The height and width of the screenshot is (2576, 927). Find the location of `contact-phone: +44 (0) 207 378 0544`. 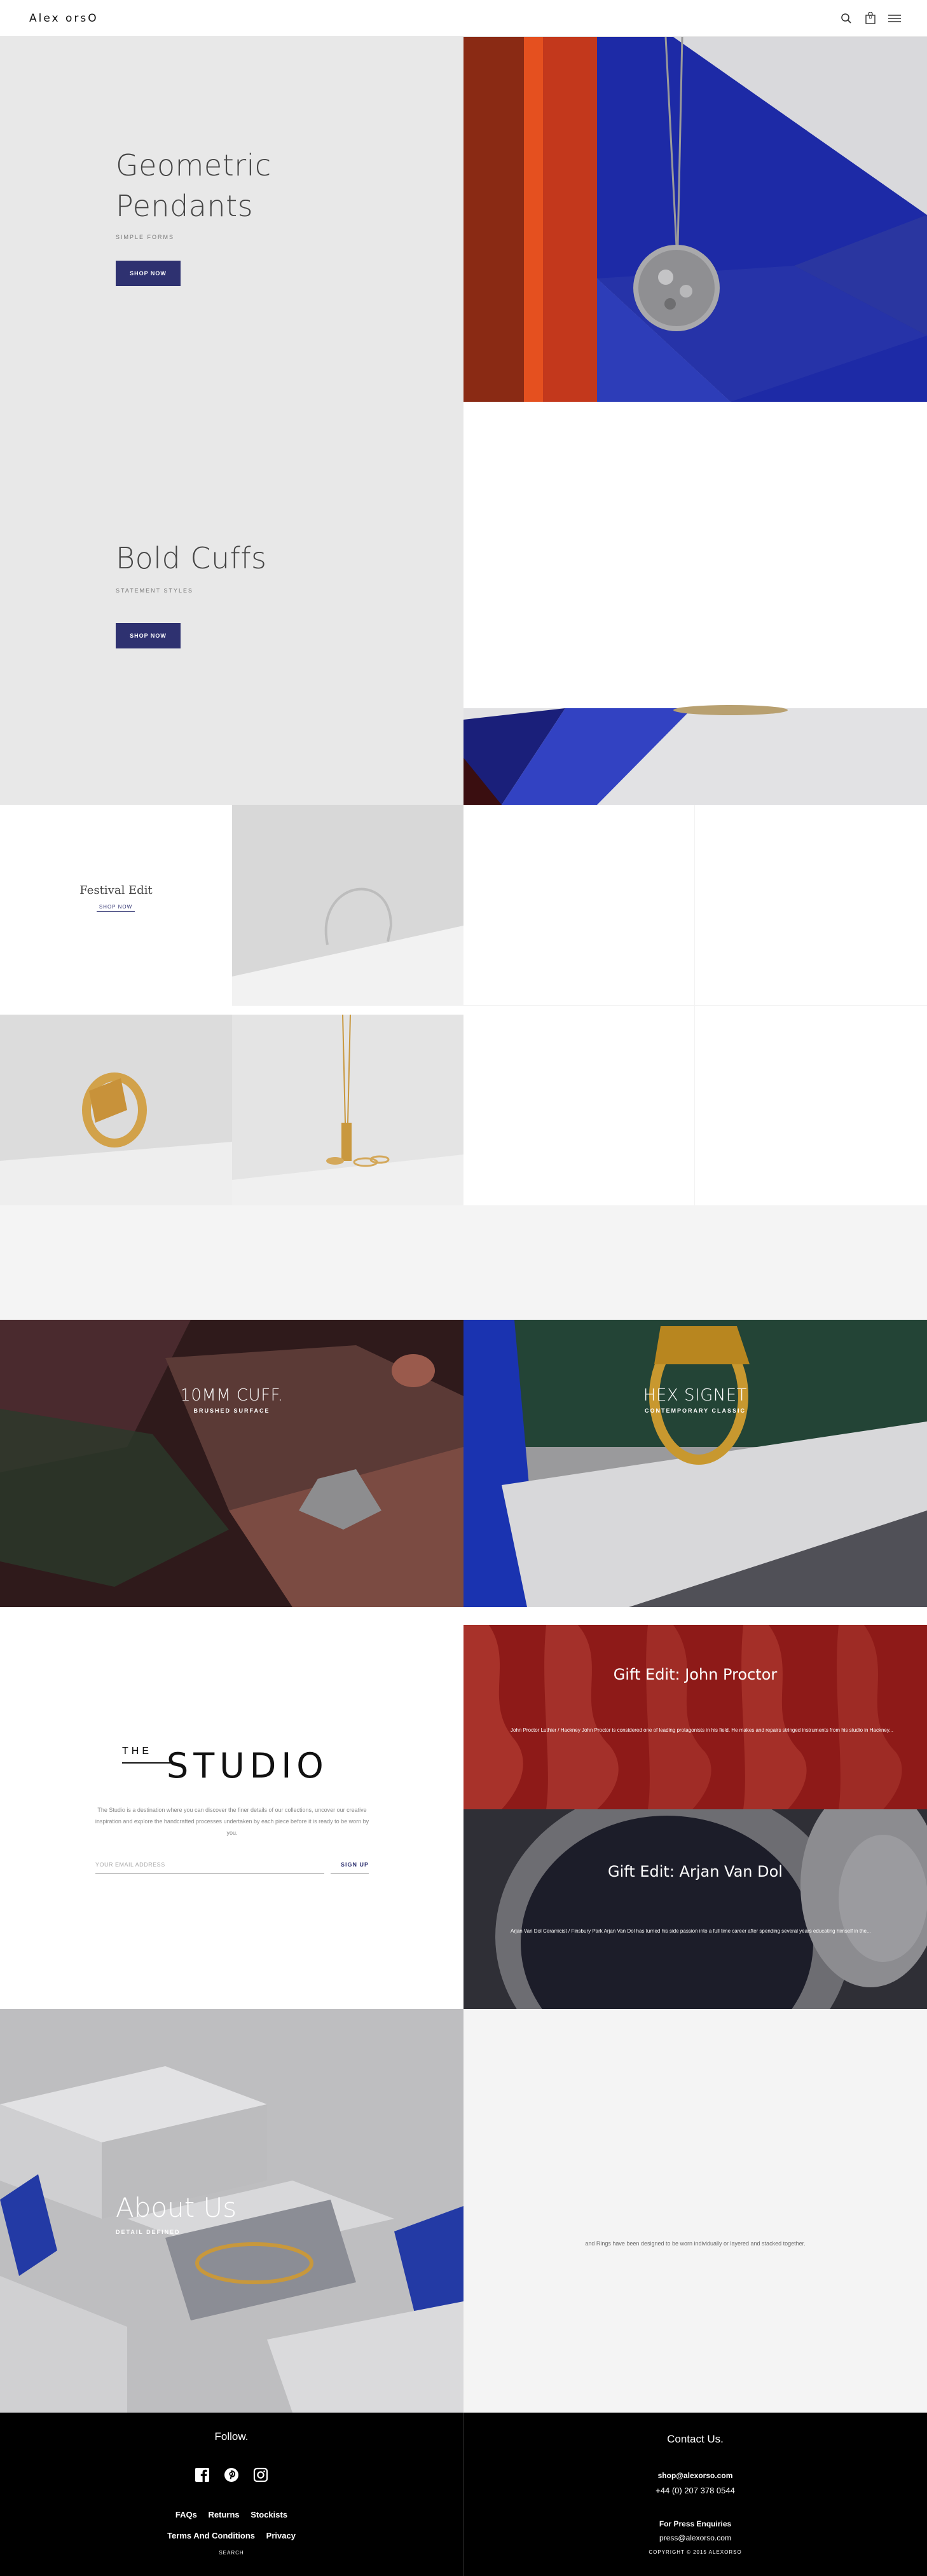

contact-phone: +44 (0) 207 378 0544 is located at coordinates (695, 2490).